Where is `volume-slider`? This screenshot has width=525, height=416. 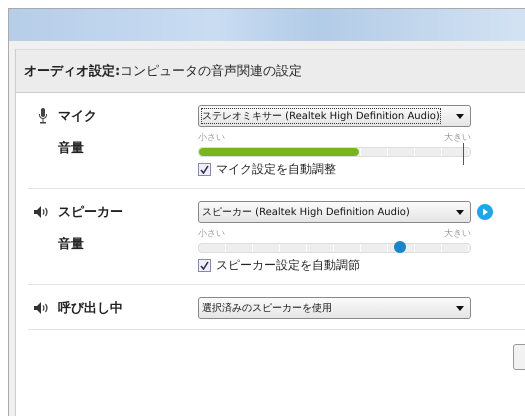
volume-slider is located at coordinates (334, 248).